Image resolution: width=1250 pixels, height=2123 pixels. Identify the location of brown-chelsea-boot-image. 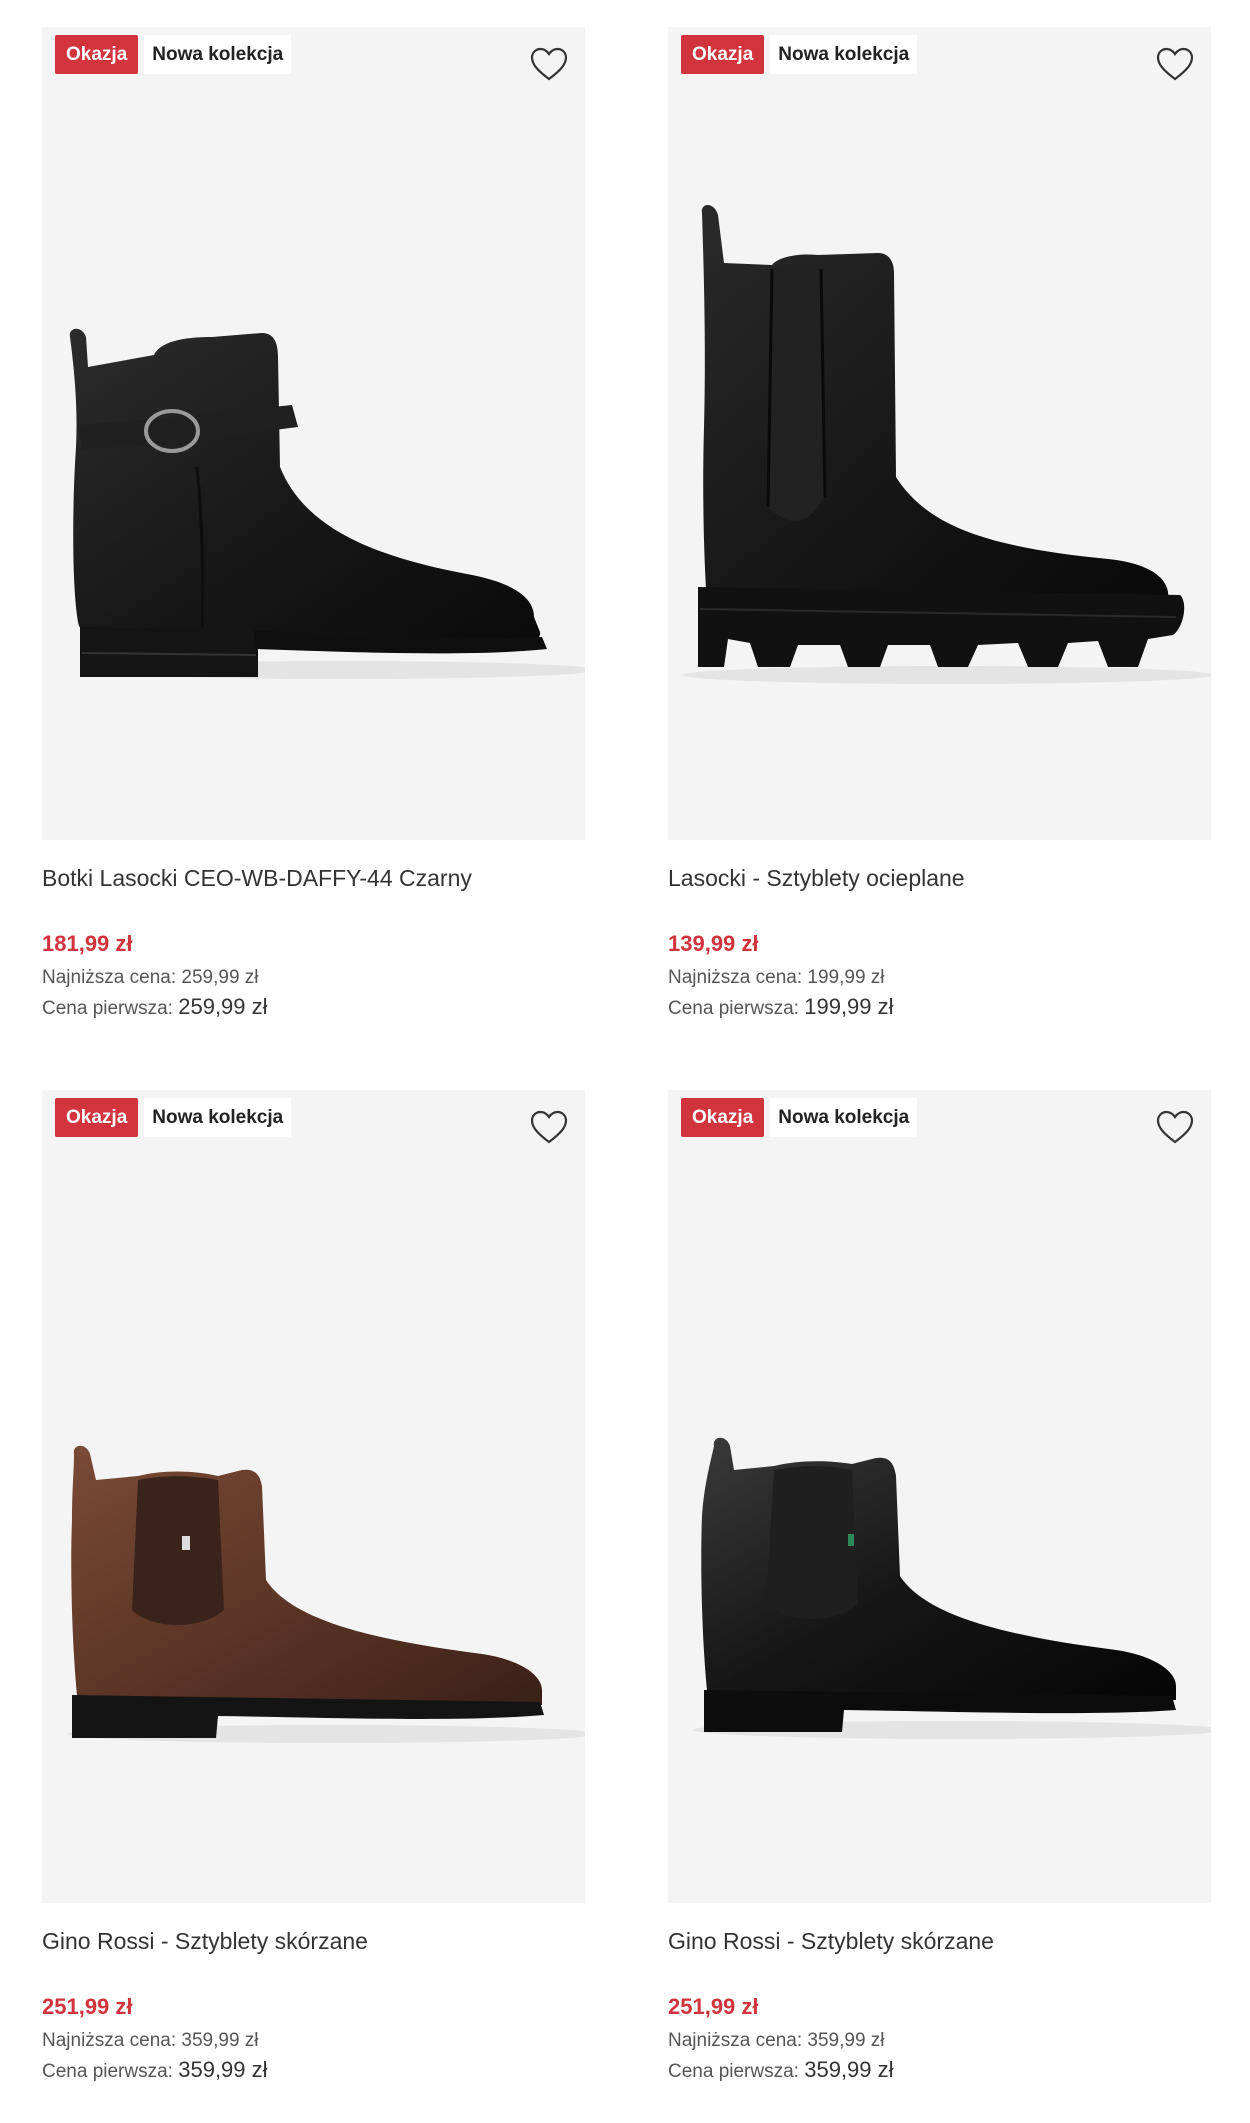
(326, 1594).